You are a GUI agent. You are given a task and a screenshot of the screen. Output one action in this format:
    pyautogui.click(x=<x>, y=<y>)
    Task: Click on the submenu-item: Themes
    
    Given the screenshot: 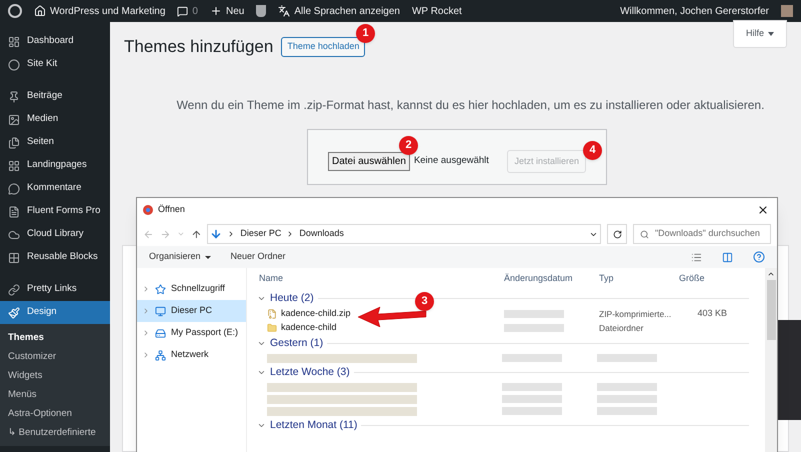 What is the action you would take?
    pyautogui.click(x=55, y=337)
    